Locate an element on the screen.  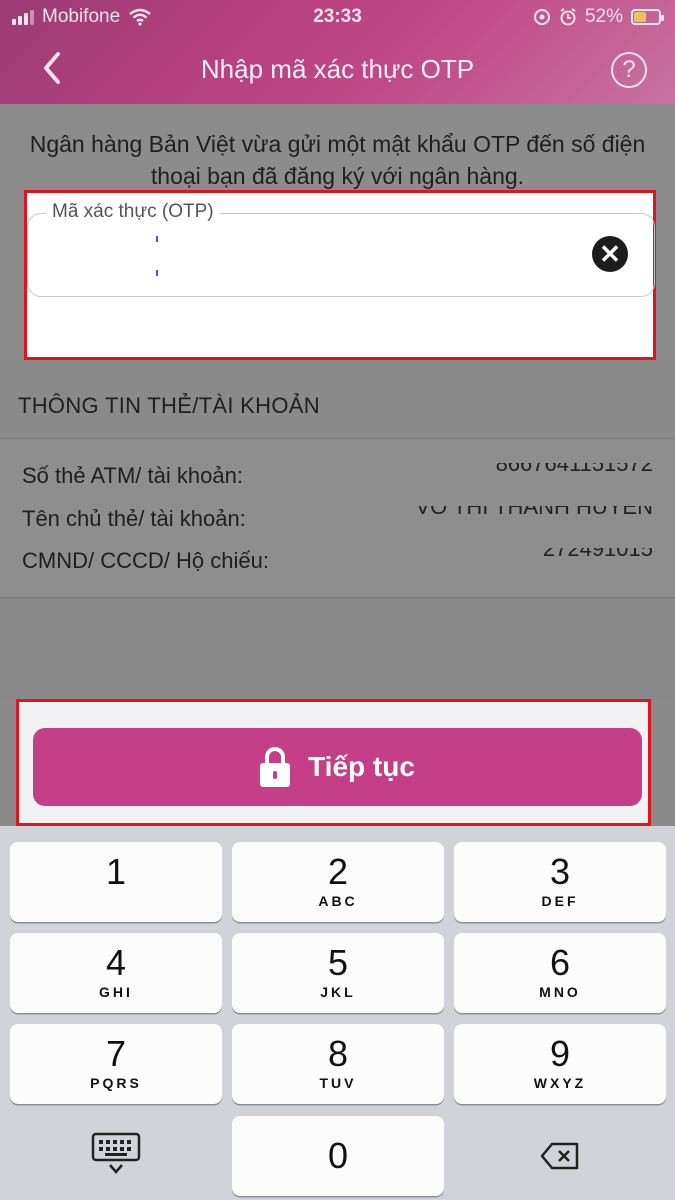
otp-input-label: Mã xác thực (OTP) is located at coordinates (133, 212).